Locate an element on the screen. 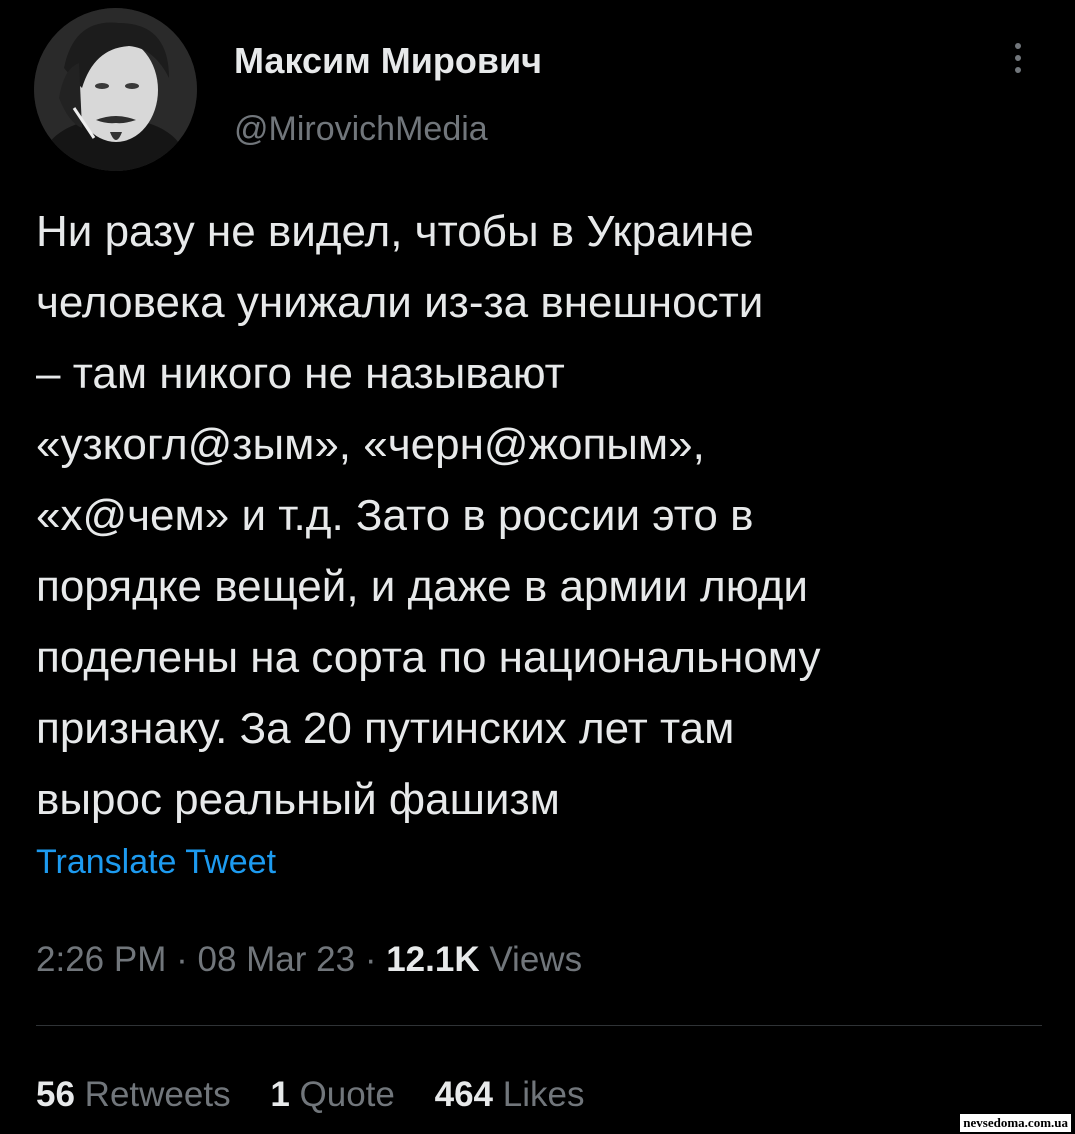 This screenshot has width=1075, height=1134. tweet-line: порядке вещей, и даже в армии люди is located at coordinates (422, 586).